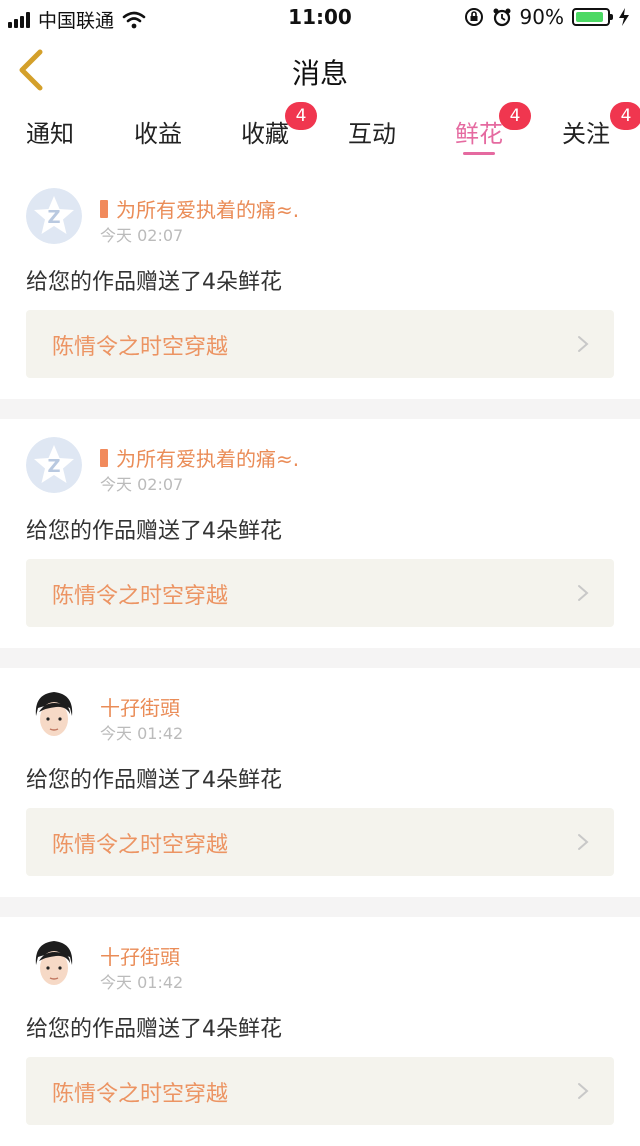 This screenshot has width=640, height=1146. I want to click on status-right: 90%, so click(547, 17).